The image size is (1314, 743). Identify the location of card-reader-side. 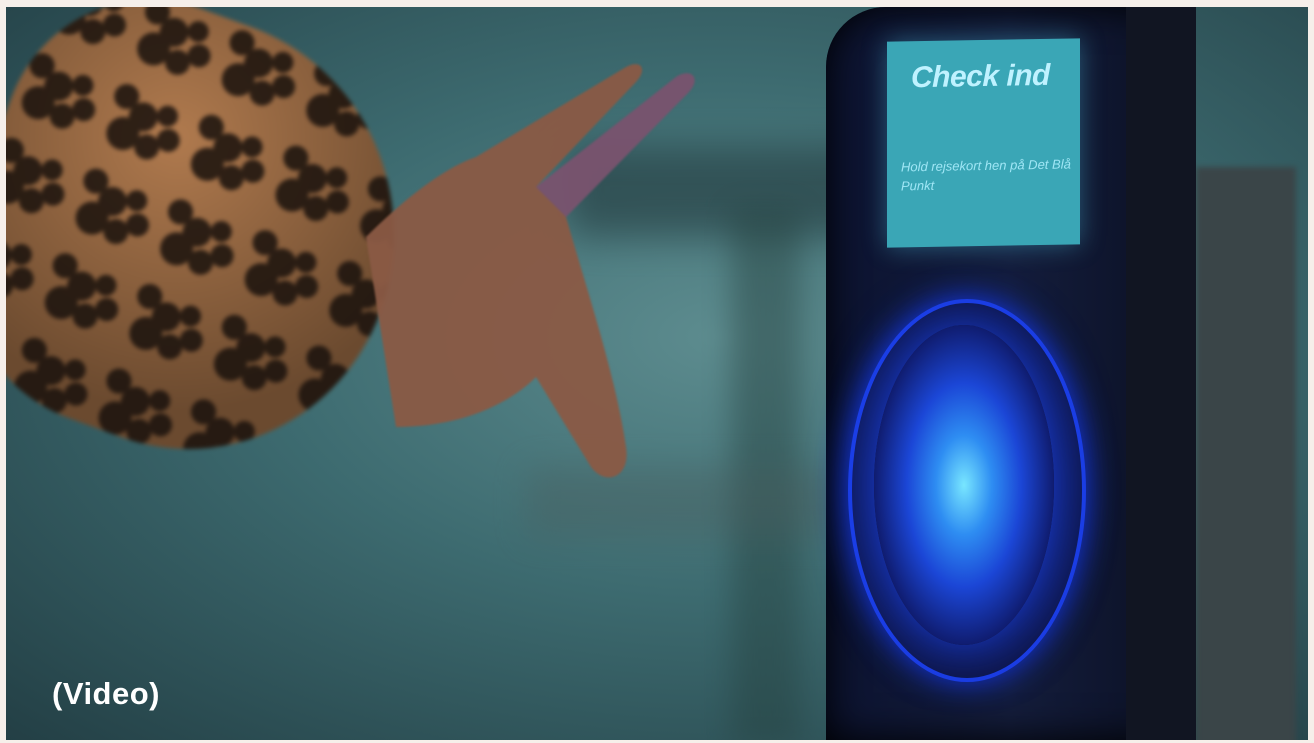
(1161, 373).